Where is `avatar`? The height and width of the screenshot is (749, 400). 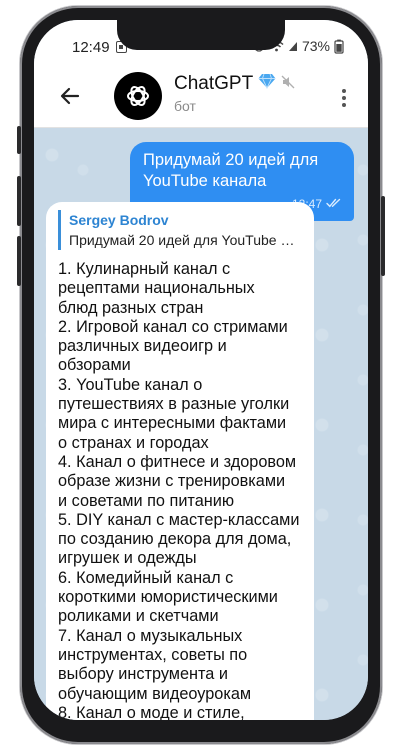
avatar is located at coordinates (138, 96).